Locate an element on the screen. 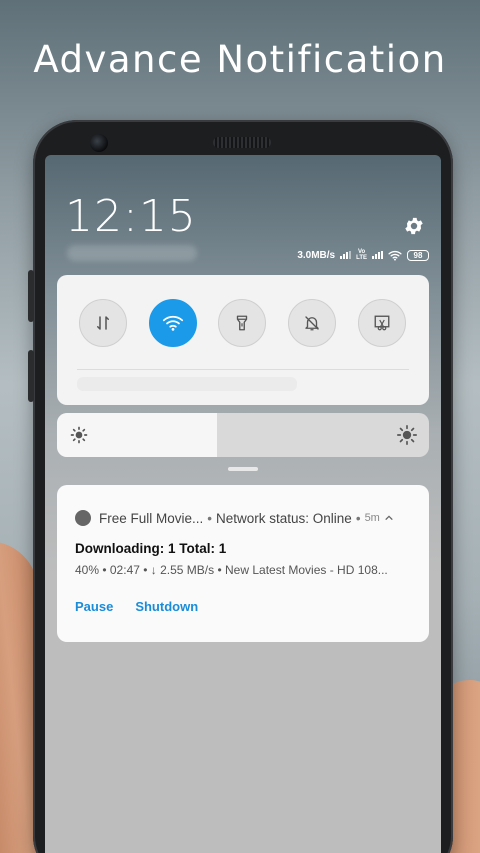 The width and height of the screenshot is (480, 853). network-speed: 3.0MB/s is located at coordinates (316, 255).